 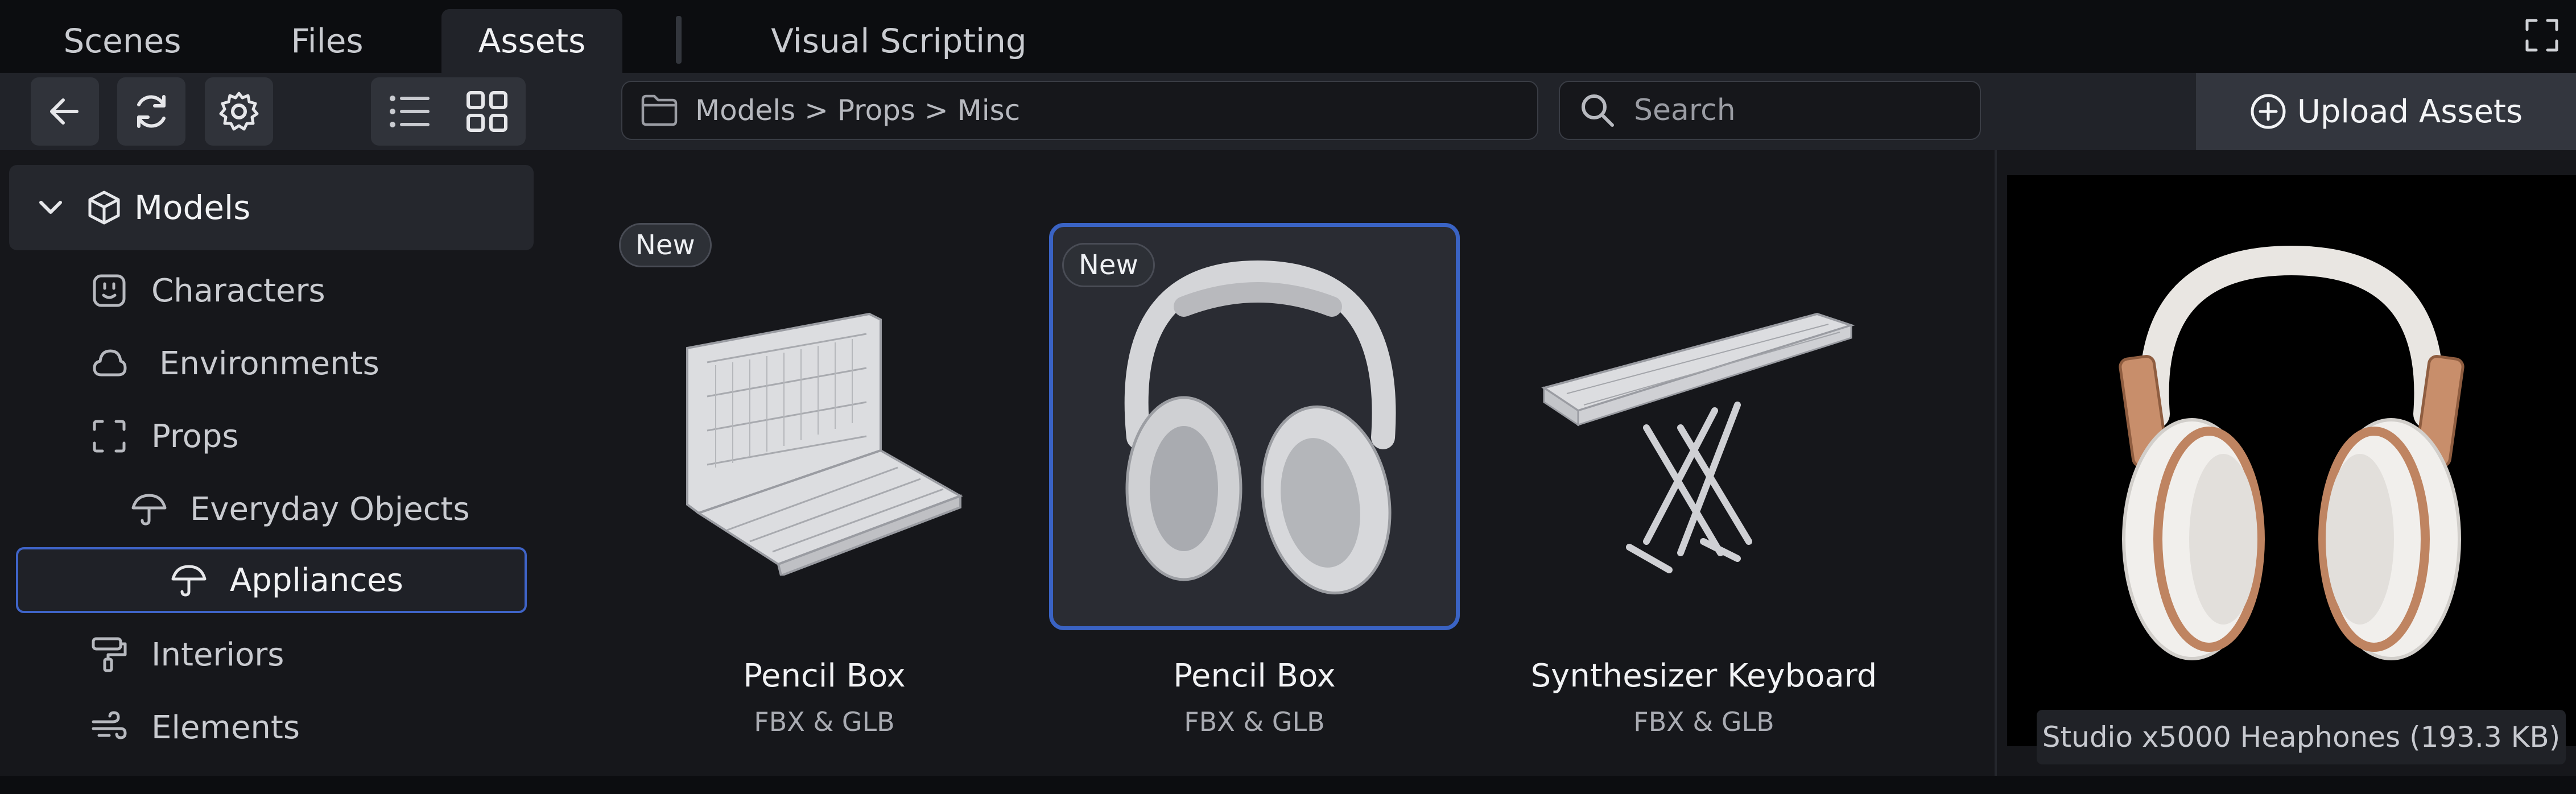 What do you see at coordinates (110, 654) in the screenshot?
I see `paint-roller-icon` at bounding box center [110, 654].